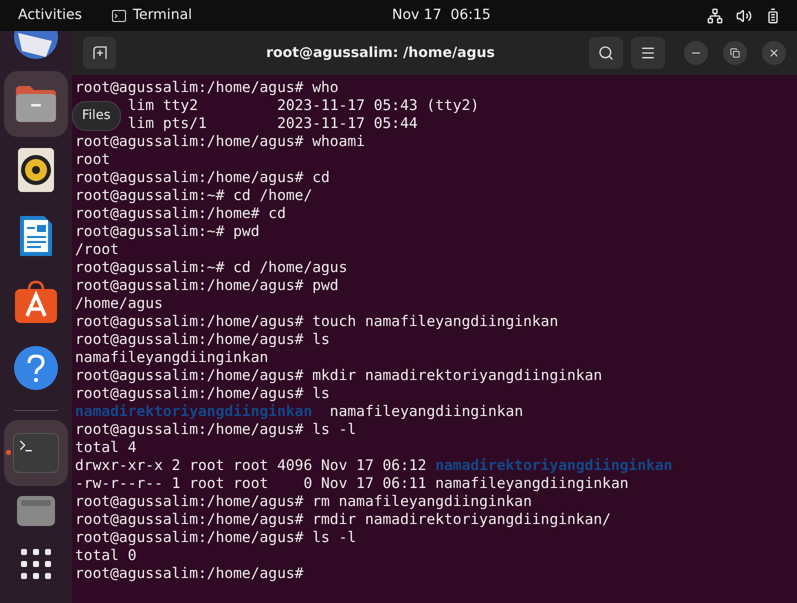 This screenshot has height=603, width=797. Describe the element at coordinates (180, 214) in the screenshot. I see `terminal-line: root@agussalim:/home# cd` at that location.